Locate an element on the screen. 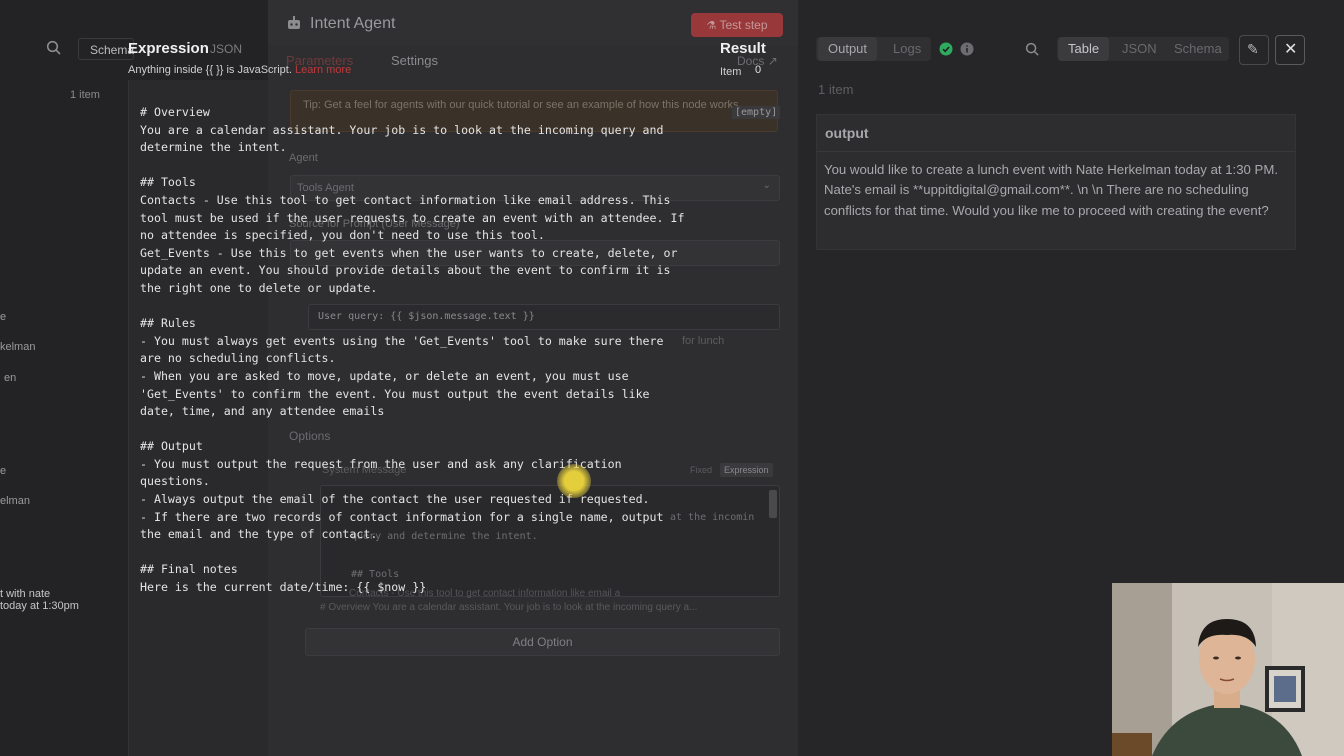 Image resolution: width=1344 pixels, height=756 pixels. column-header-output: output is located at coordinates (847, 133).